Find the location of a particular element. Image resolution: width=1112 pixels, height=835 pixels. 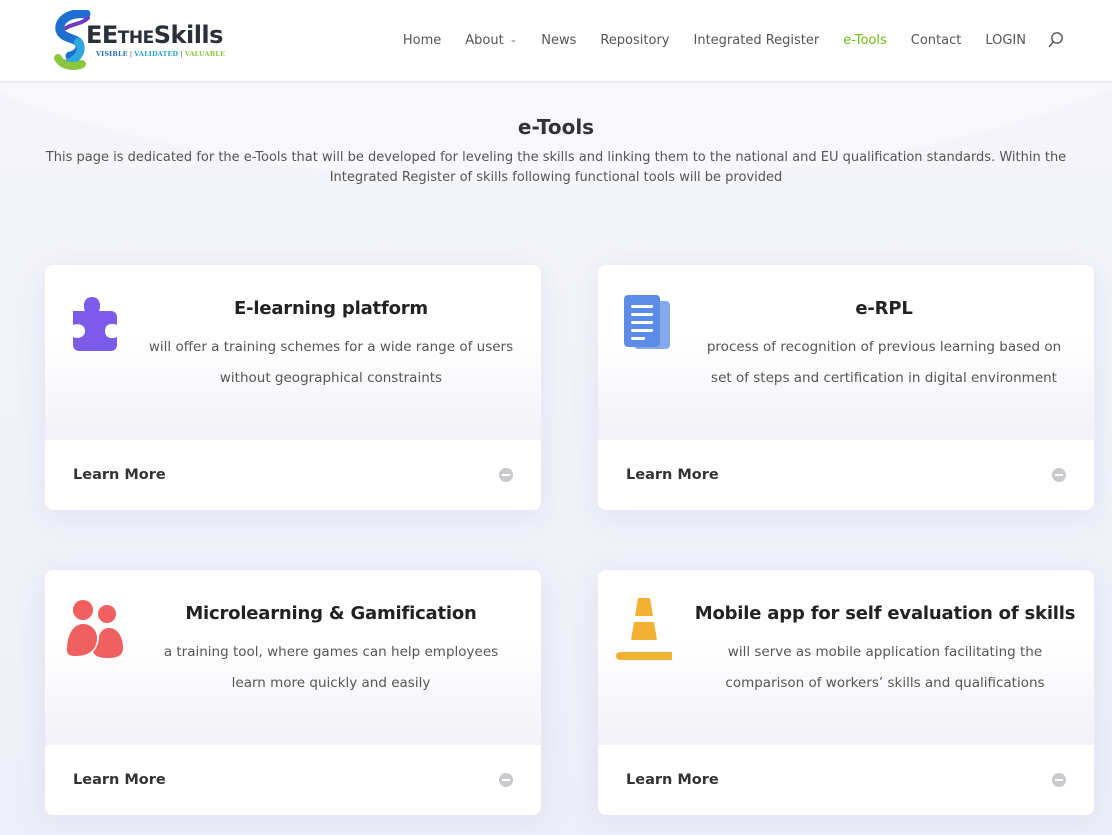

nav-home: Home is located at coordinates (422, 40).